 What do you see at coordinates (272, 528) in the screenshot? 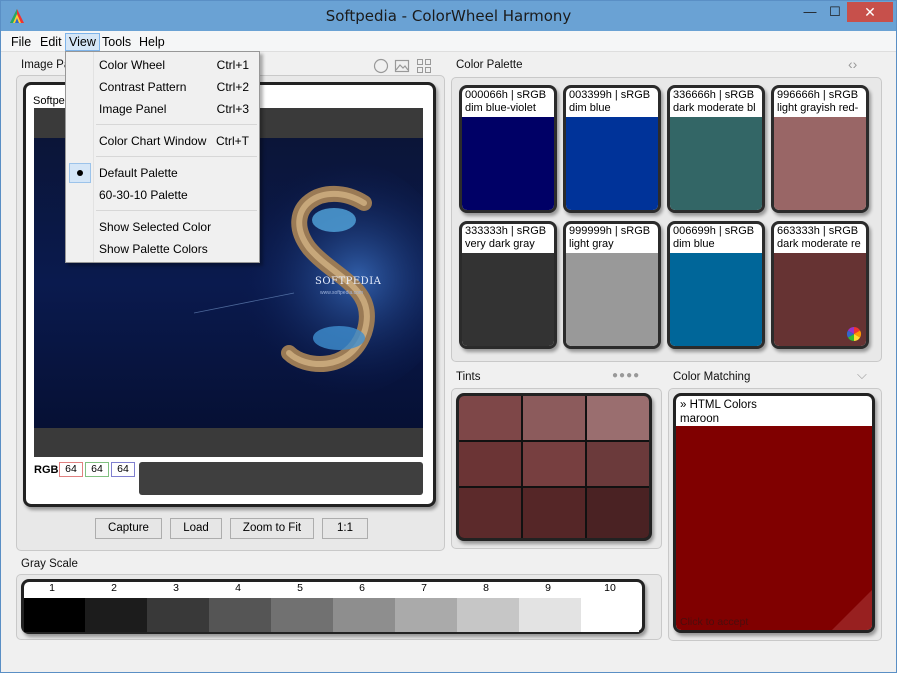
I see `zoom-to-fit-button: Zoom to Fit` at bounding box center [272, 528].